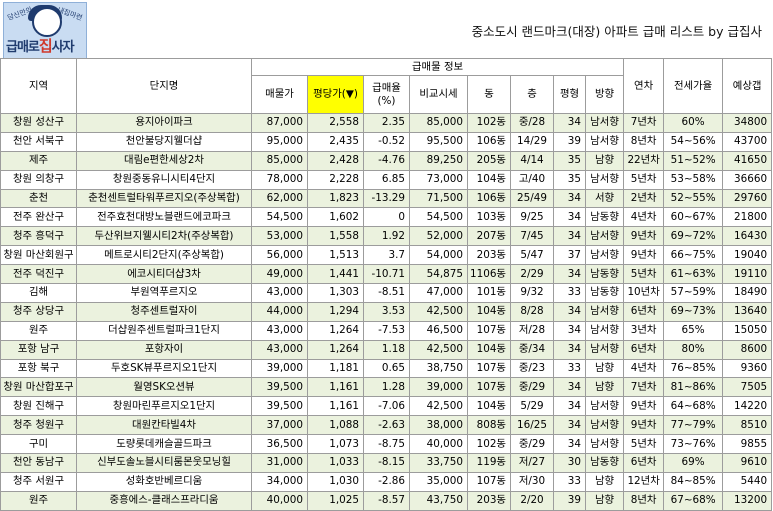 This screenshot has width=773, height=511. I want to click on cell-age: 7년차, so click(644, 123).